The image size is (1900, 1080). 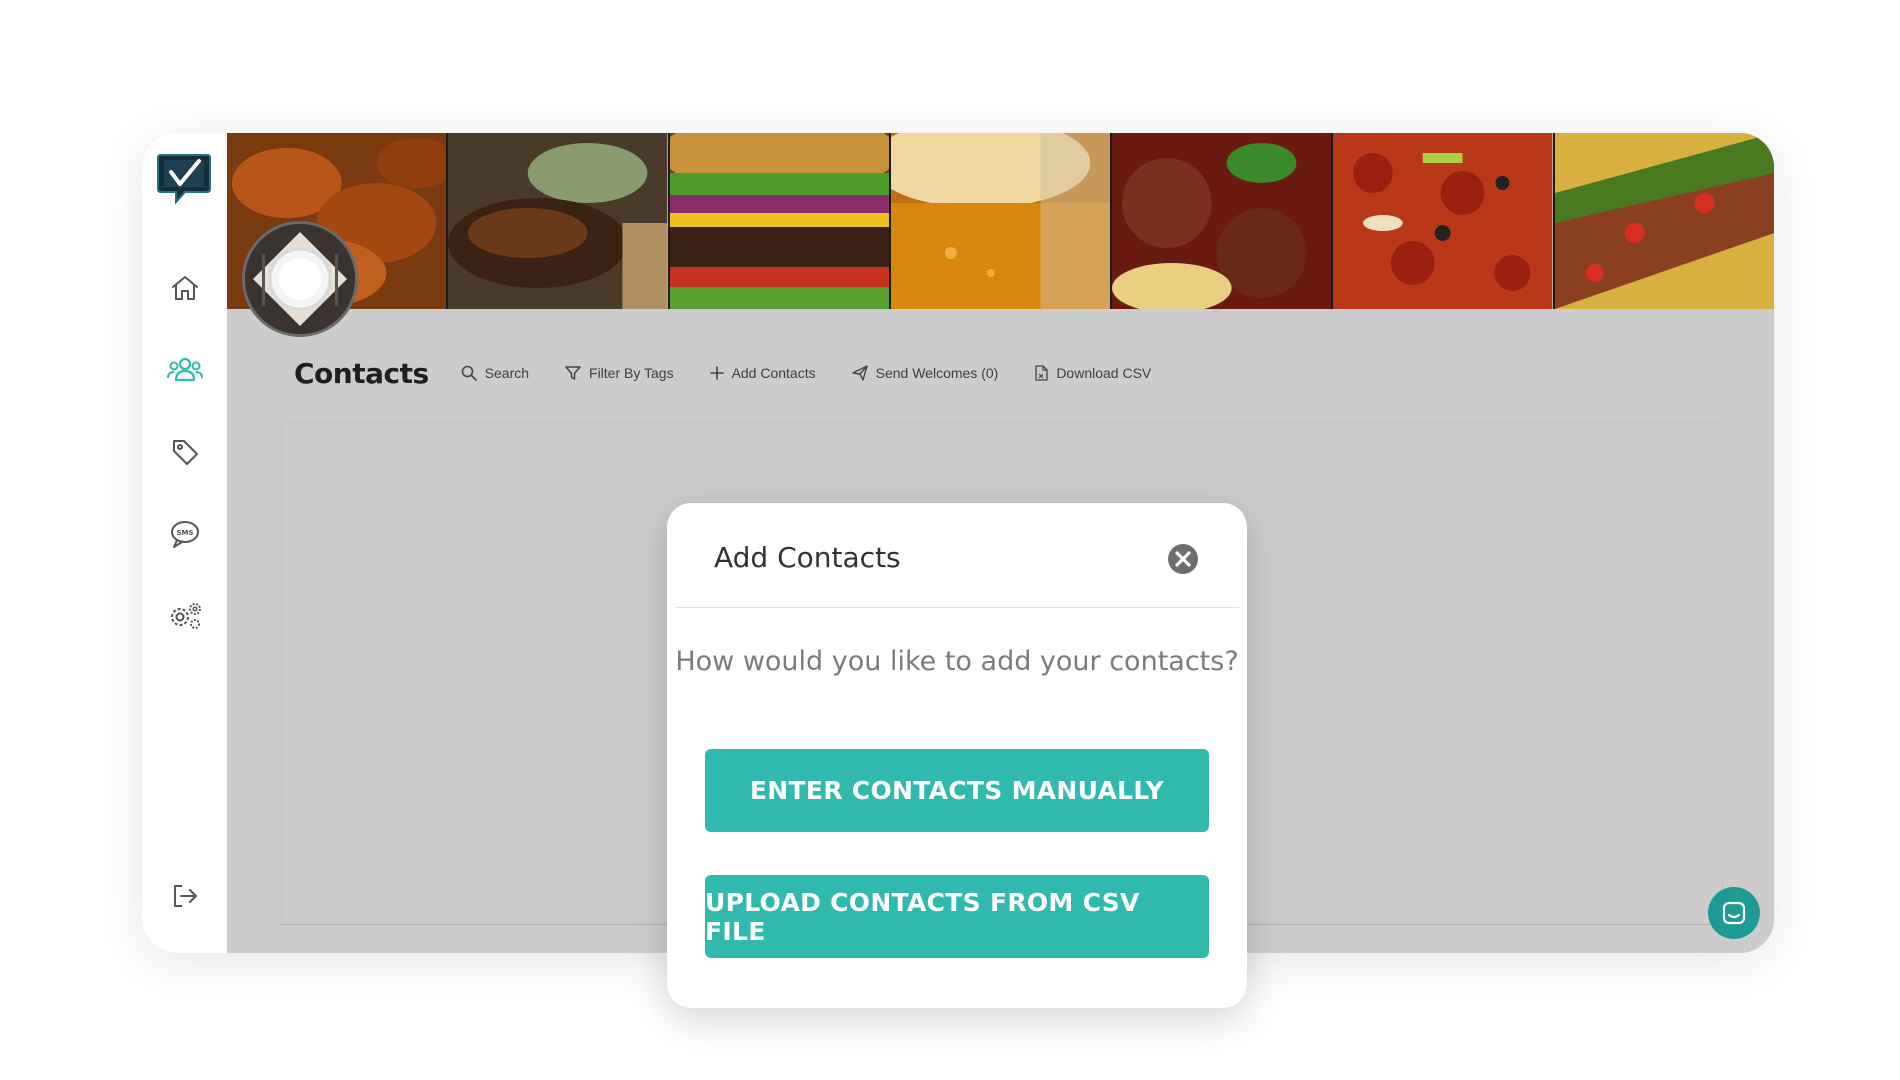 I want to click on sidebar: SMS, so click(x=184, y=543).